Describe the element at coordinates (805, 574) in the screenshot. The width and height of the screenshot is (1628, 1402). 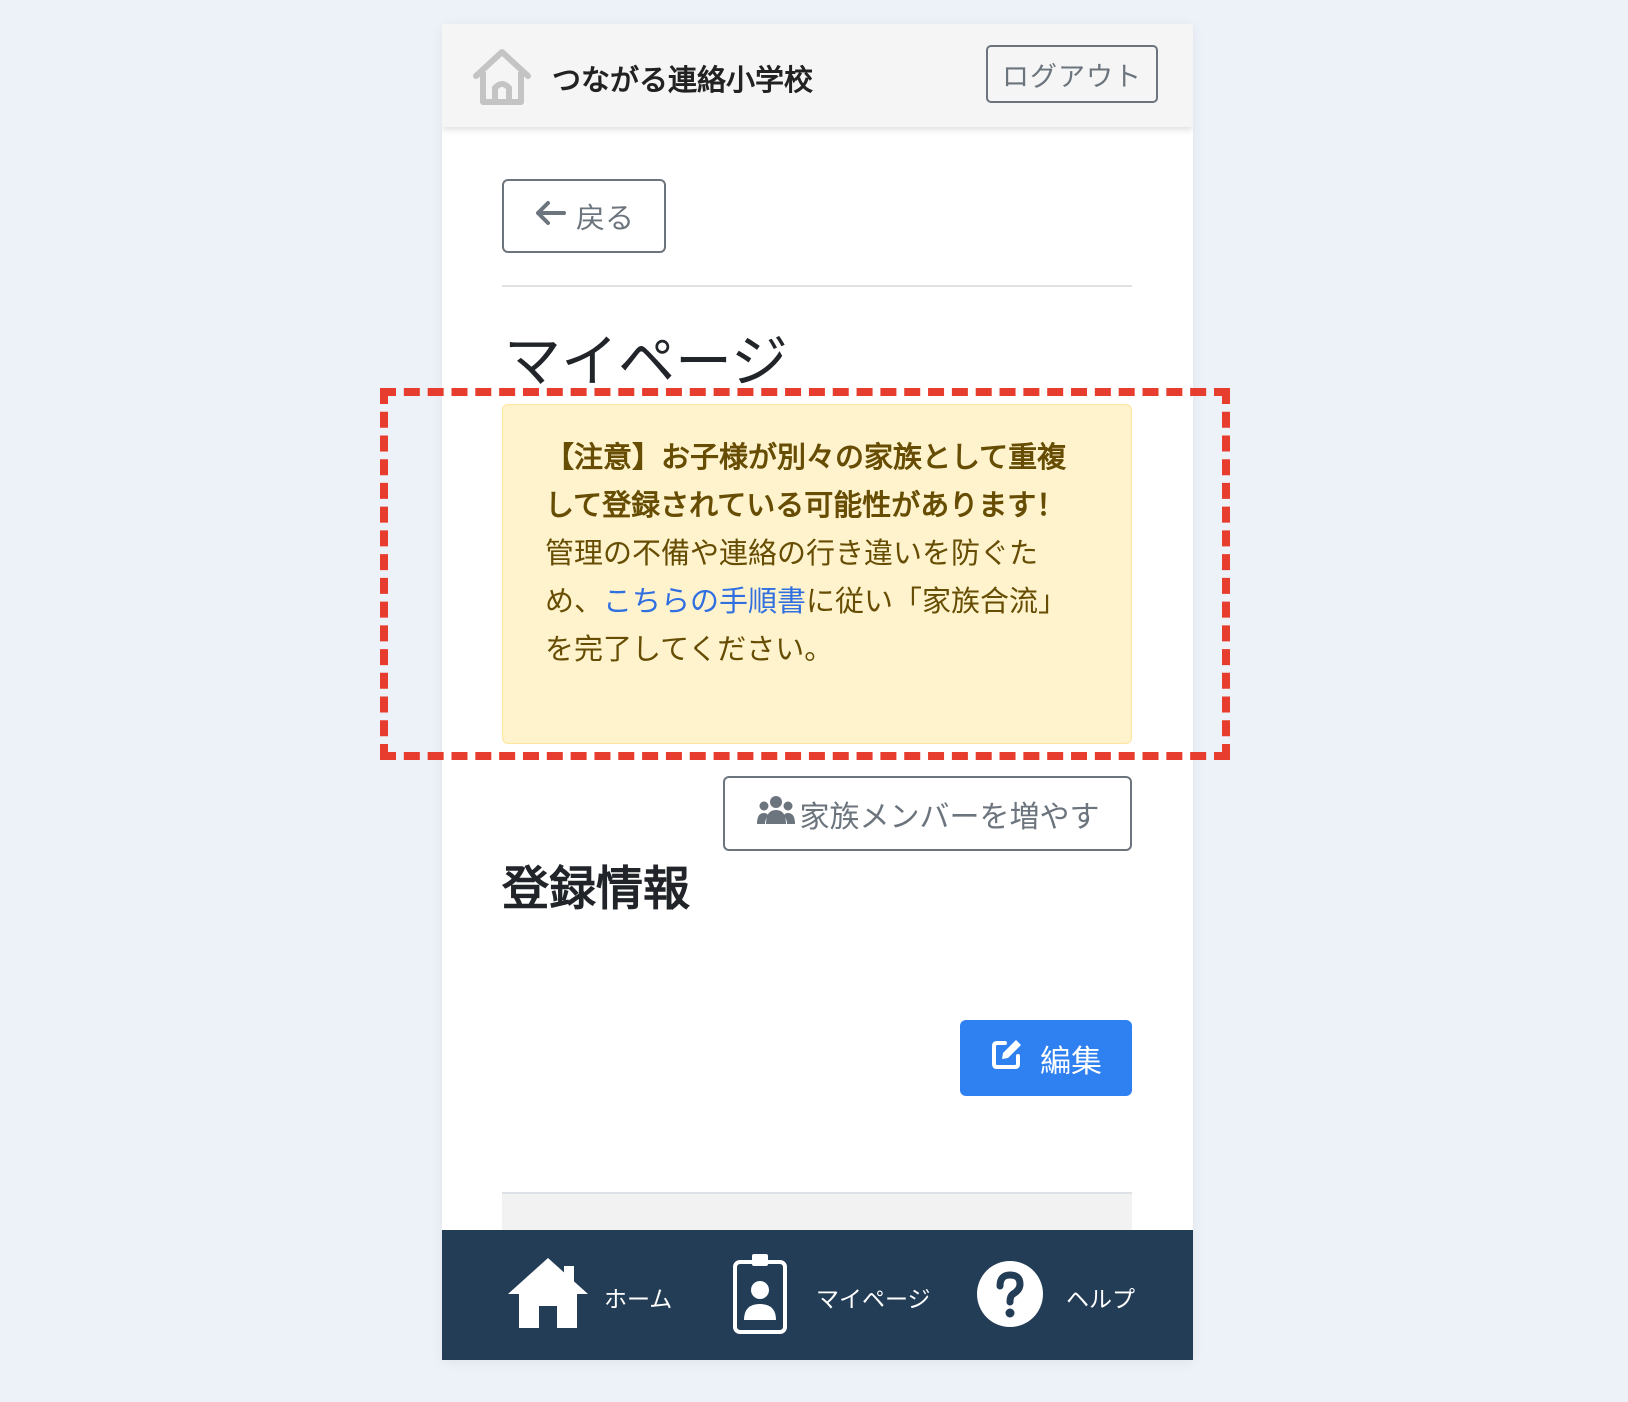
I see `highlight-dashed-frame` at that location.